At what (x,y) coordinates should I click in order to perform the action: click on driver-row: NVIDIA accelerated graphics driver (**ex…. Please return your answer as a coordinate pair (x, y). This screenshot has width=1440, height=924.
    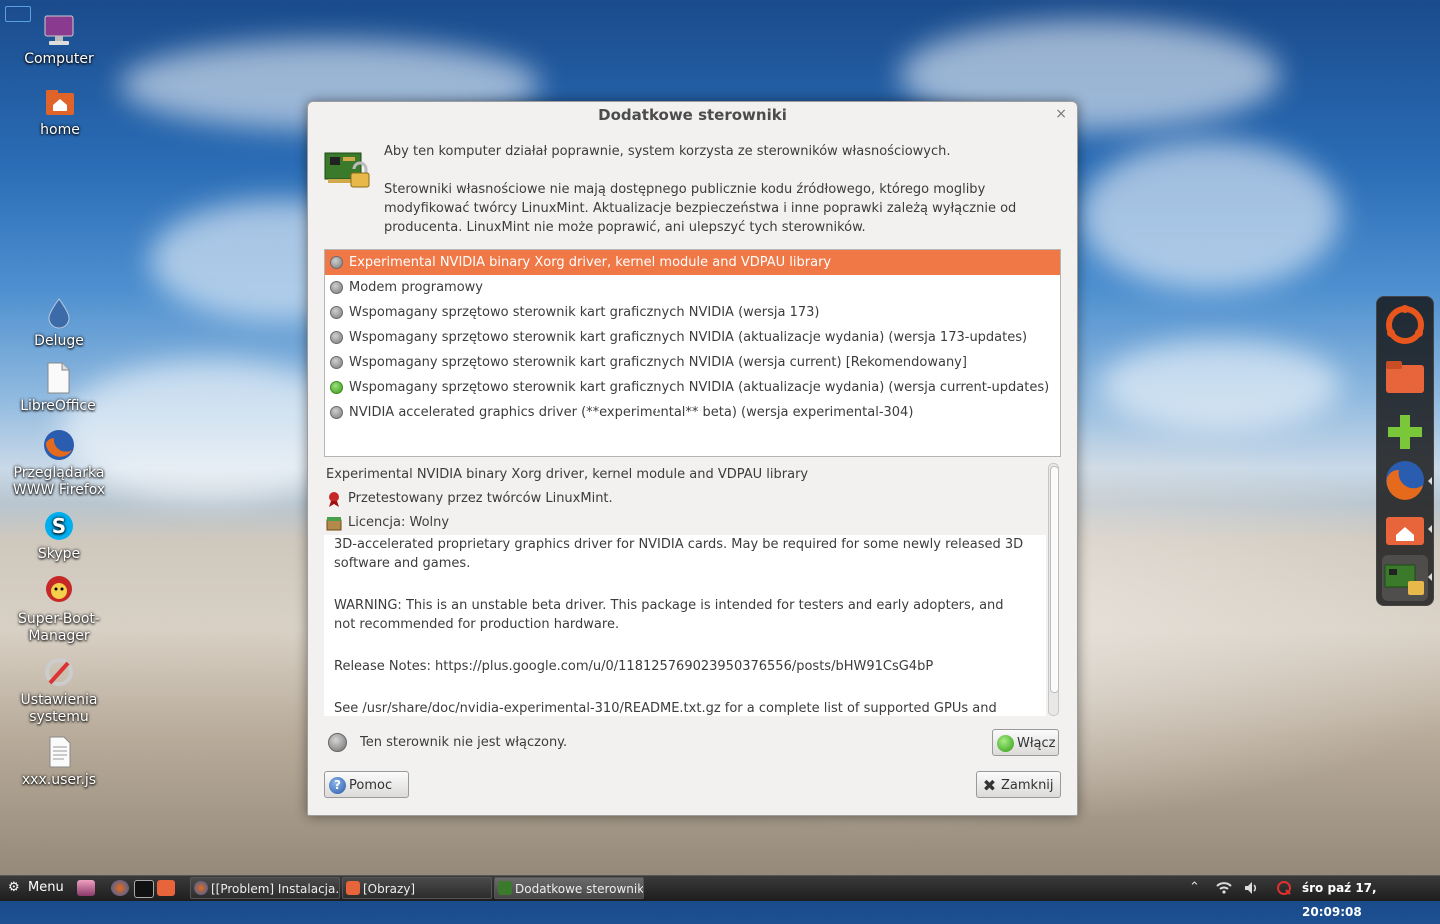
    Looking at the image, I should click on (692, 412).